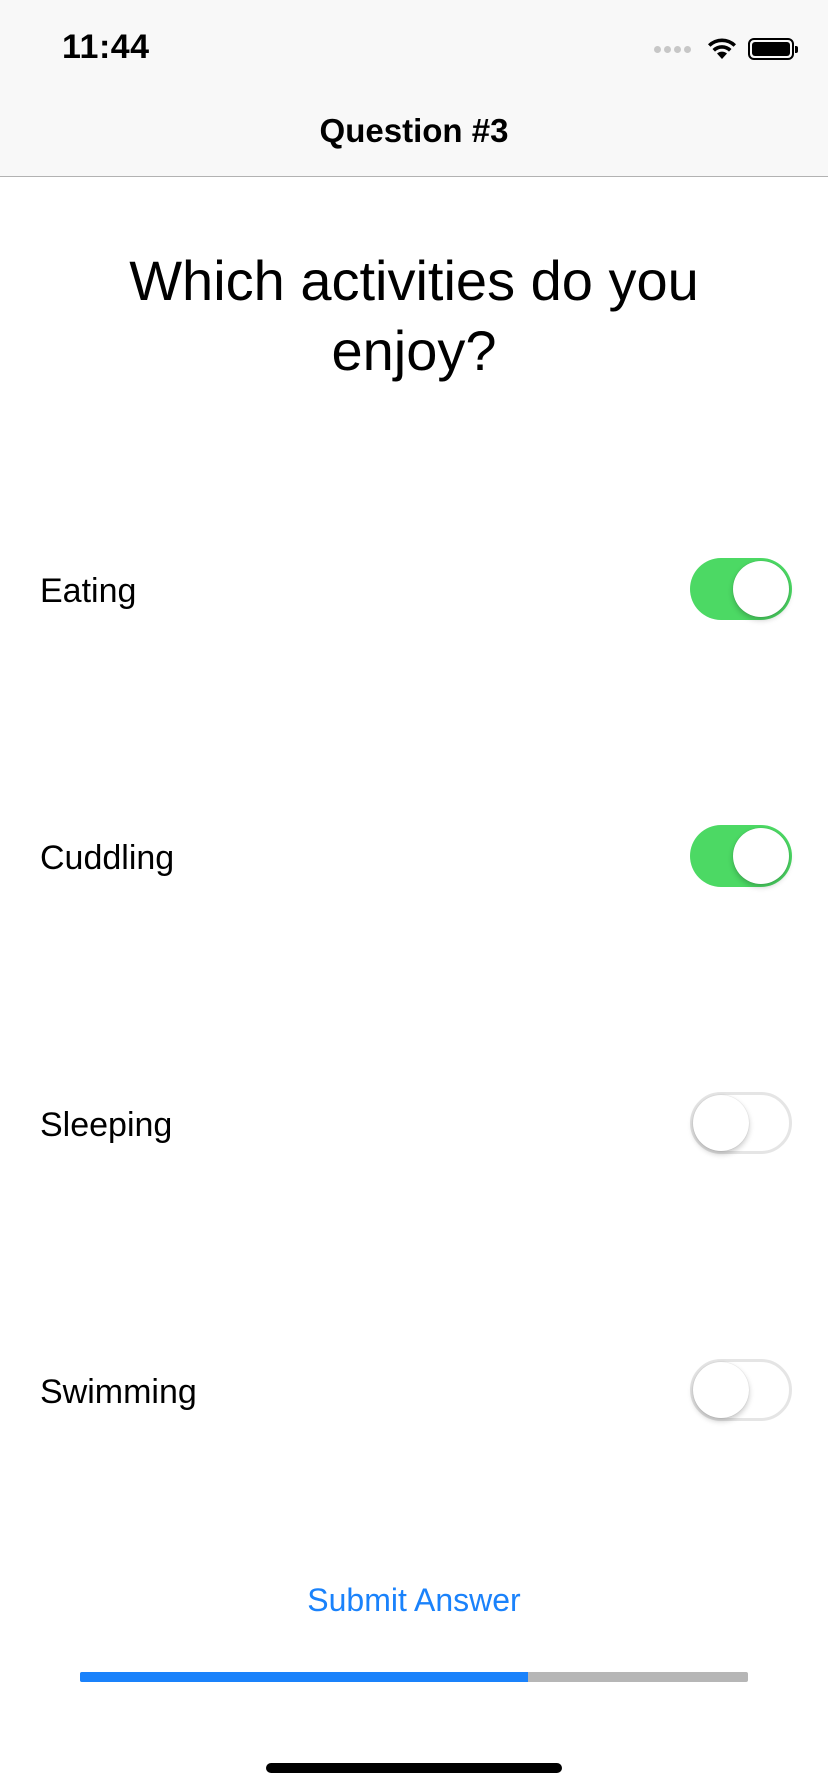  I want to click on option-label: Cuddling, so click(107, 858).